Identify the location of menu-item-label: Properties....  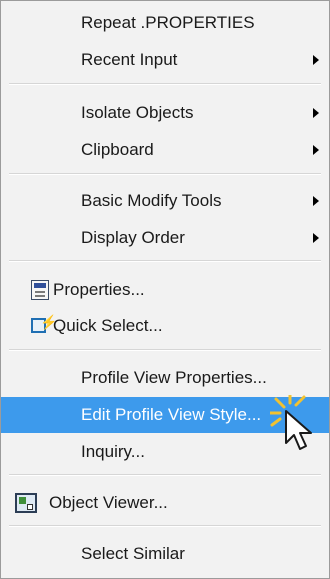
(99, 289).